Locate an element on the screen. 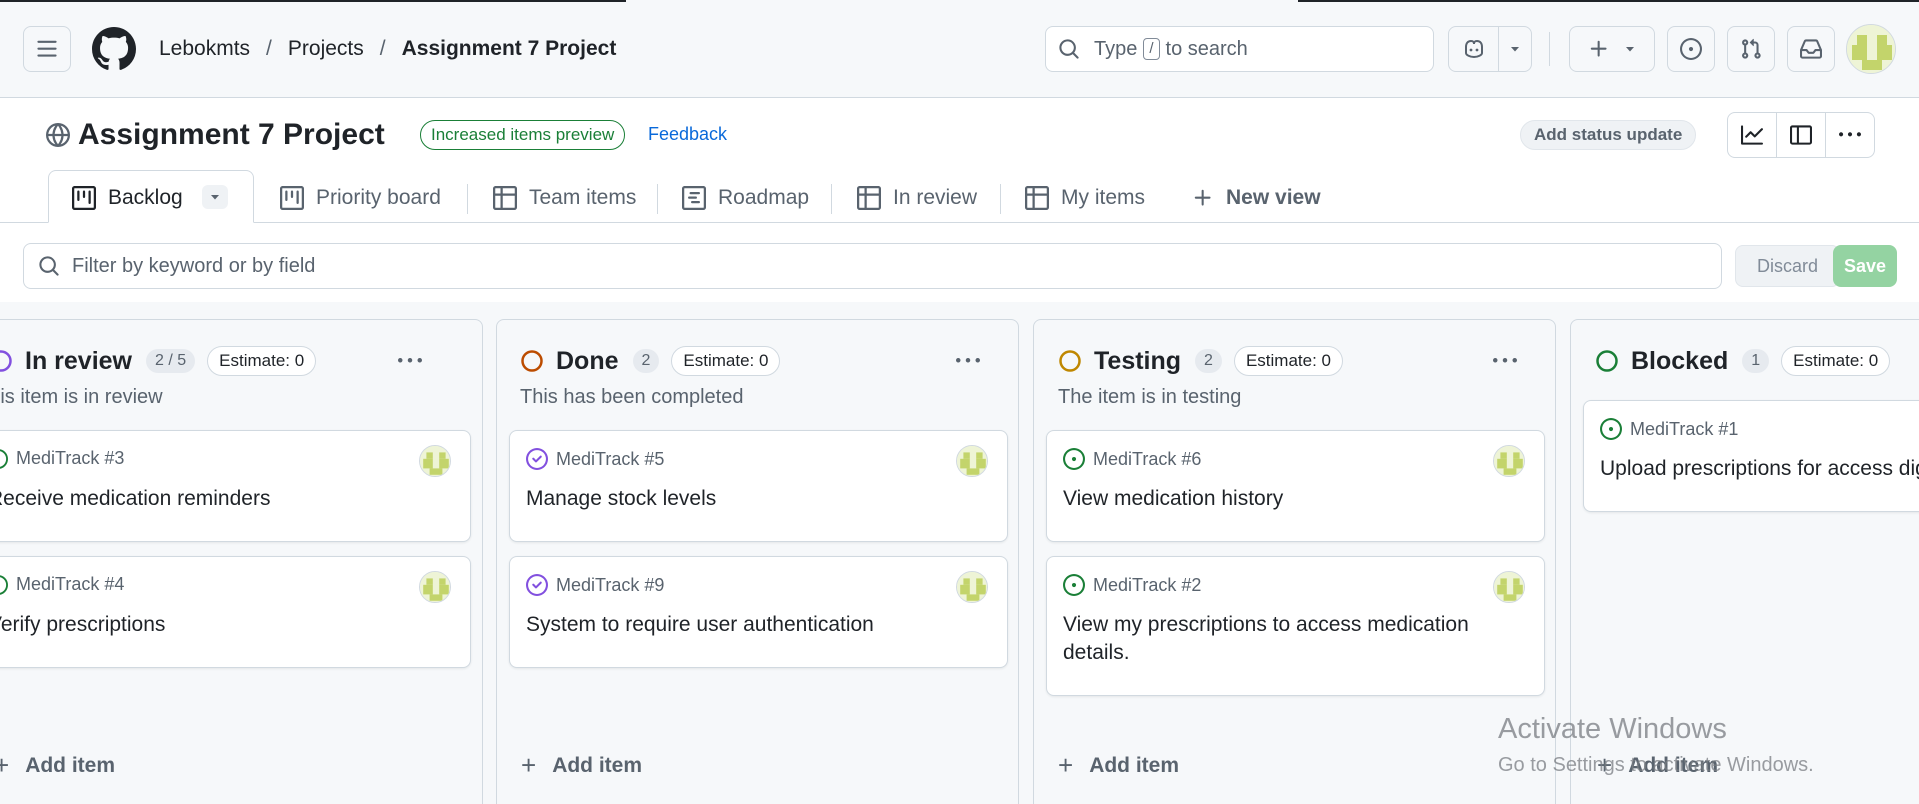  tab-my-items-label: My items is located at coordinates (1103, 197).